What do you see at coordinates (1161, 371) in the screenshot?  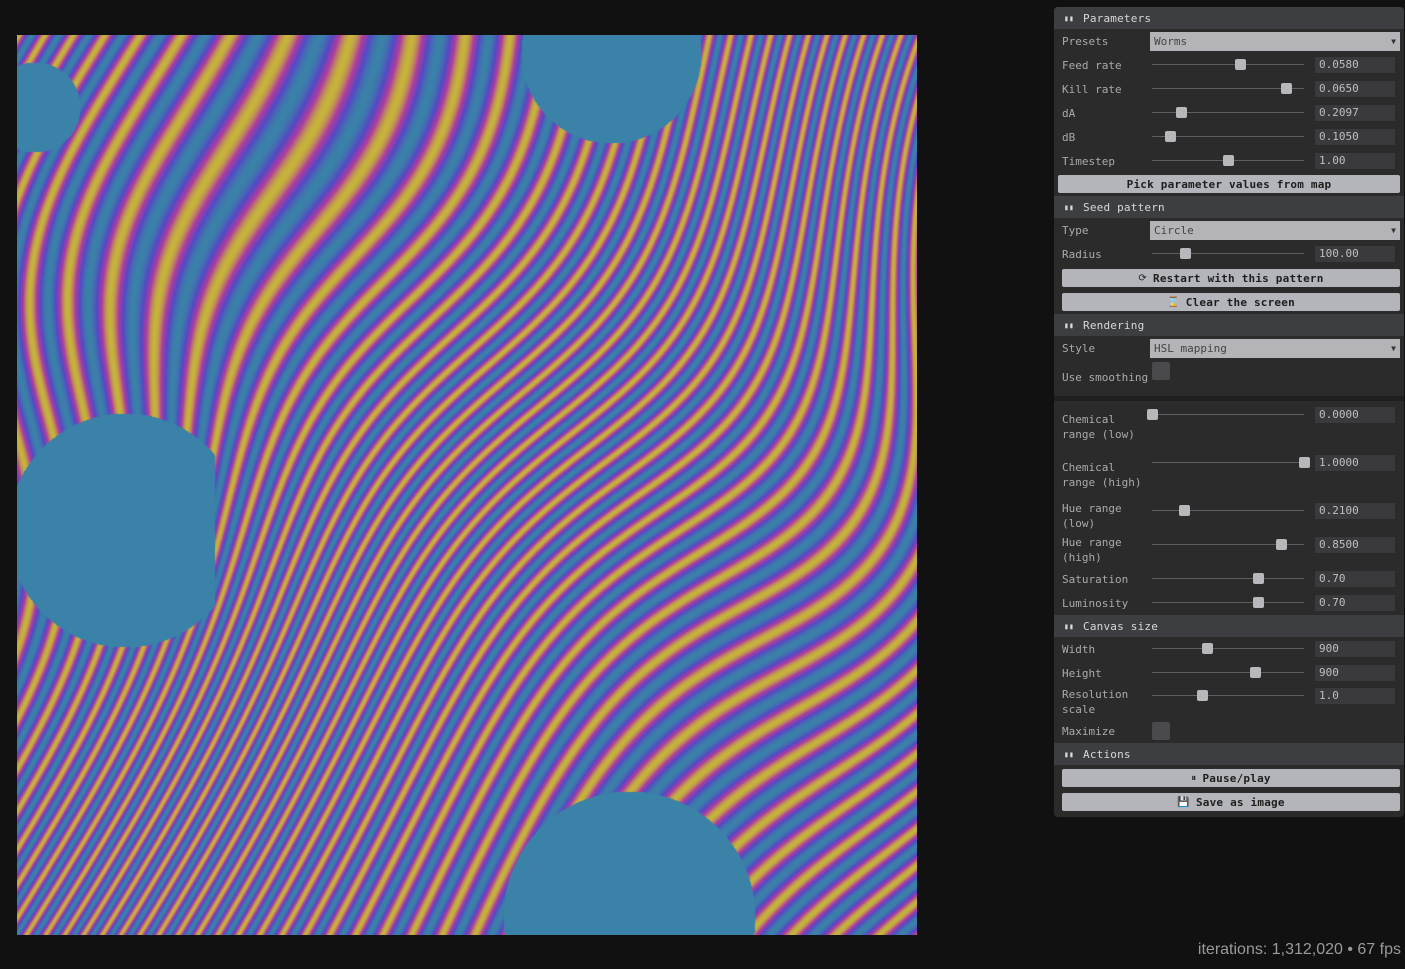 I see `smoothing-checkbox` at bounding box center [1161, 371].